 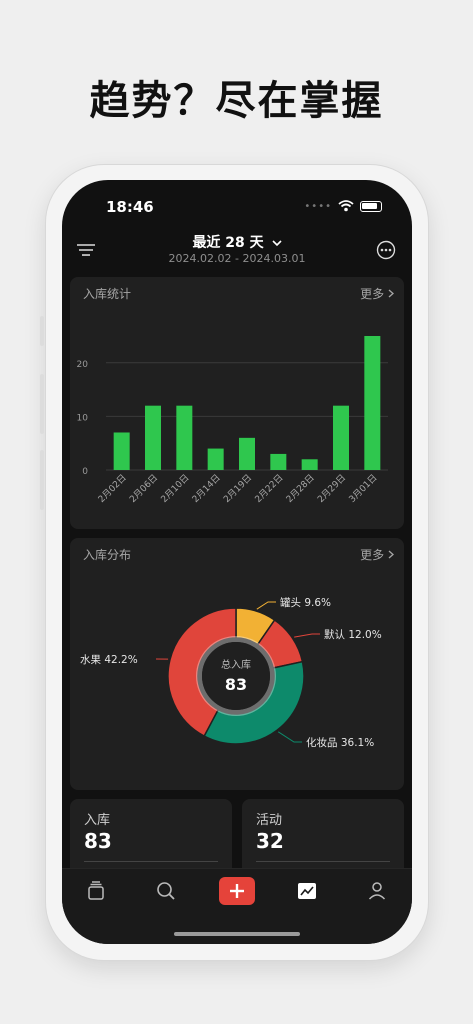 I want to click on stat-card-inbound: 入库 83, so click(x=151, y=839).